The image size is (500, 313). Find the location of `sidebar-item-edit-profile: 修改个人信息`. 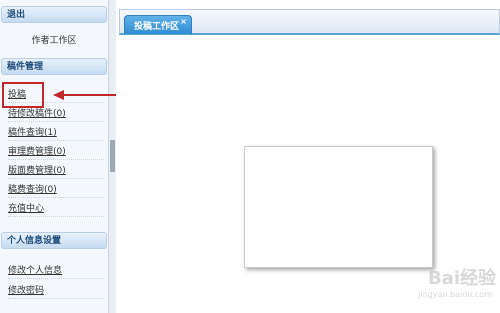

sidebar-item-edit-profile: 修改个人信息 is located at coordinates (56, 271).